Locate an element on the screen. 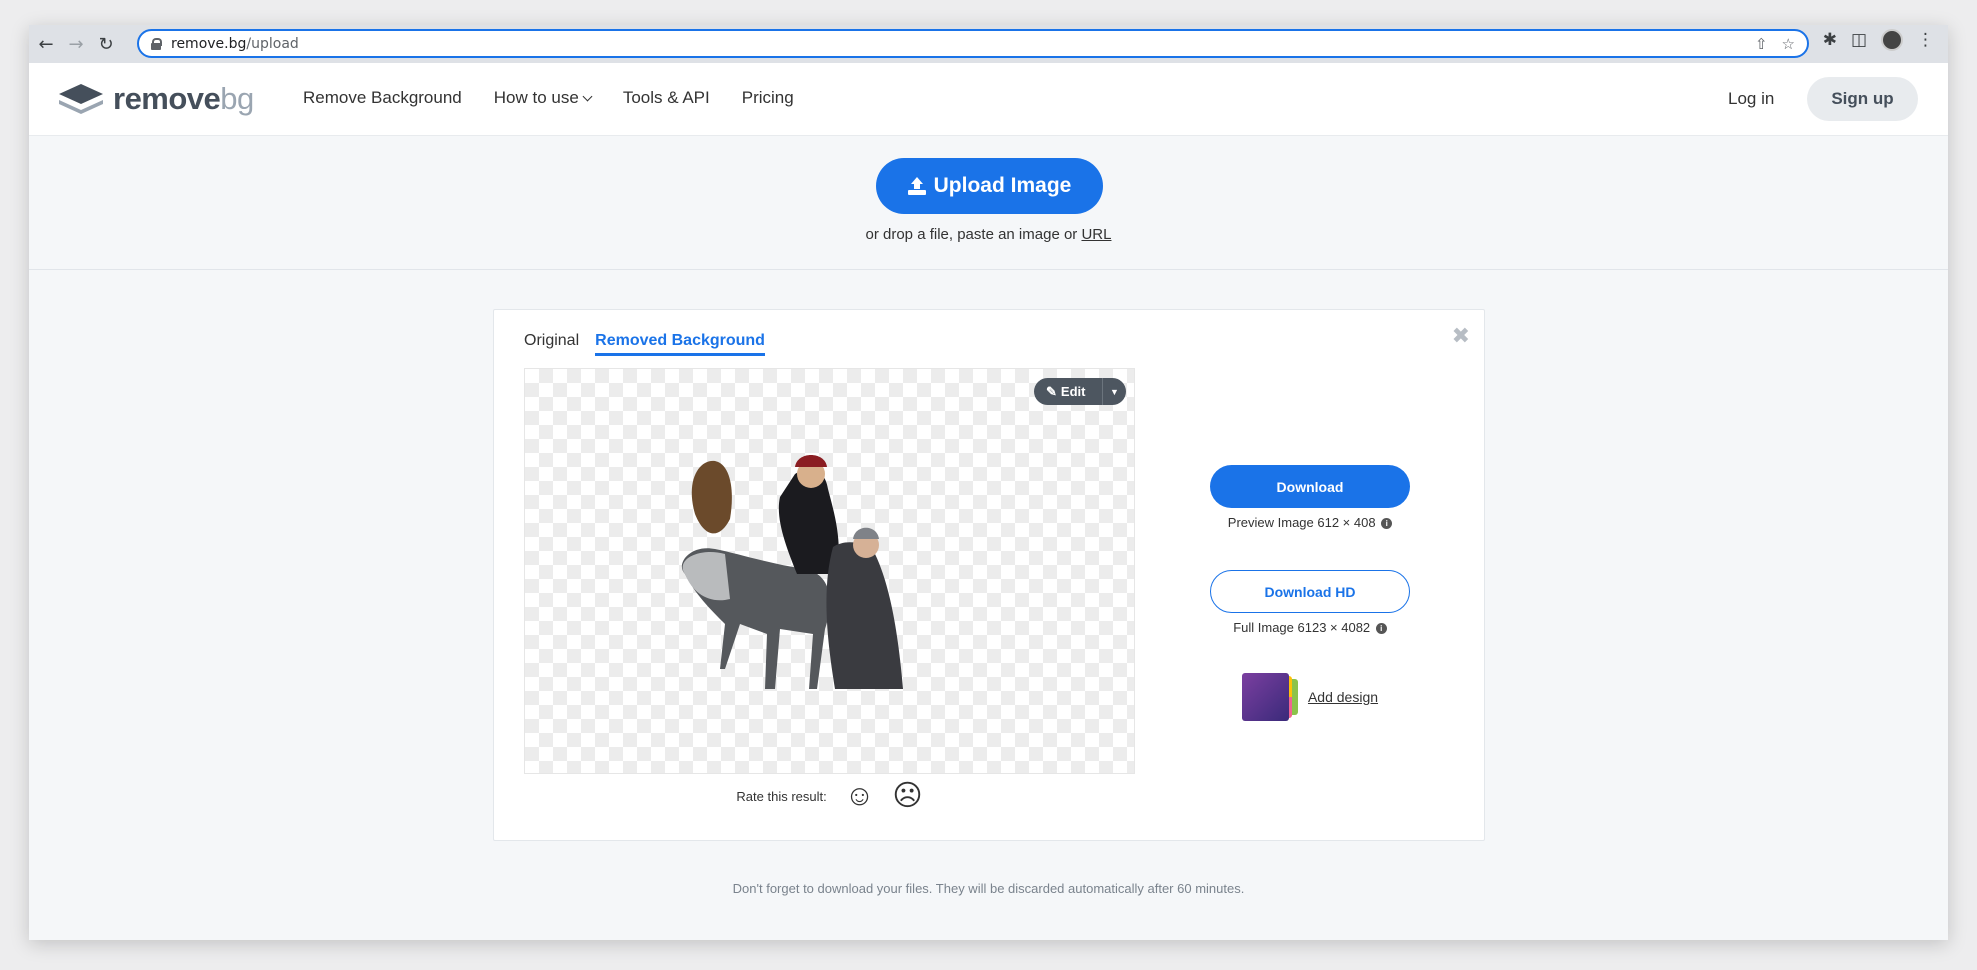  side-panel-icon: ◫ is located at coordinates (1859, 40).